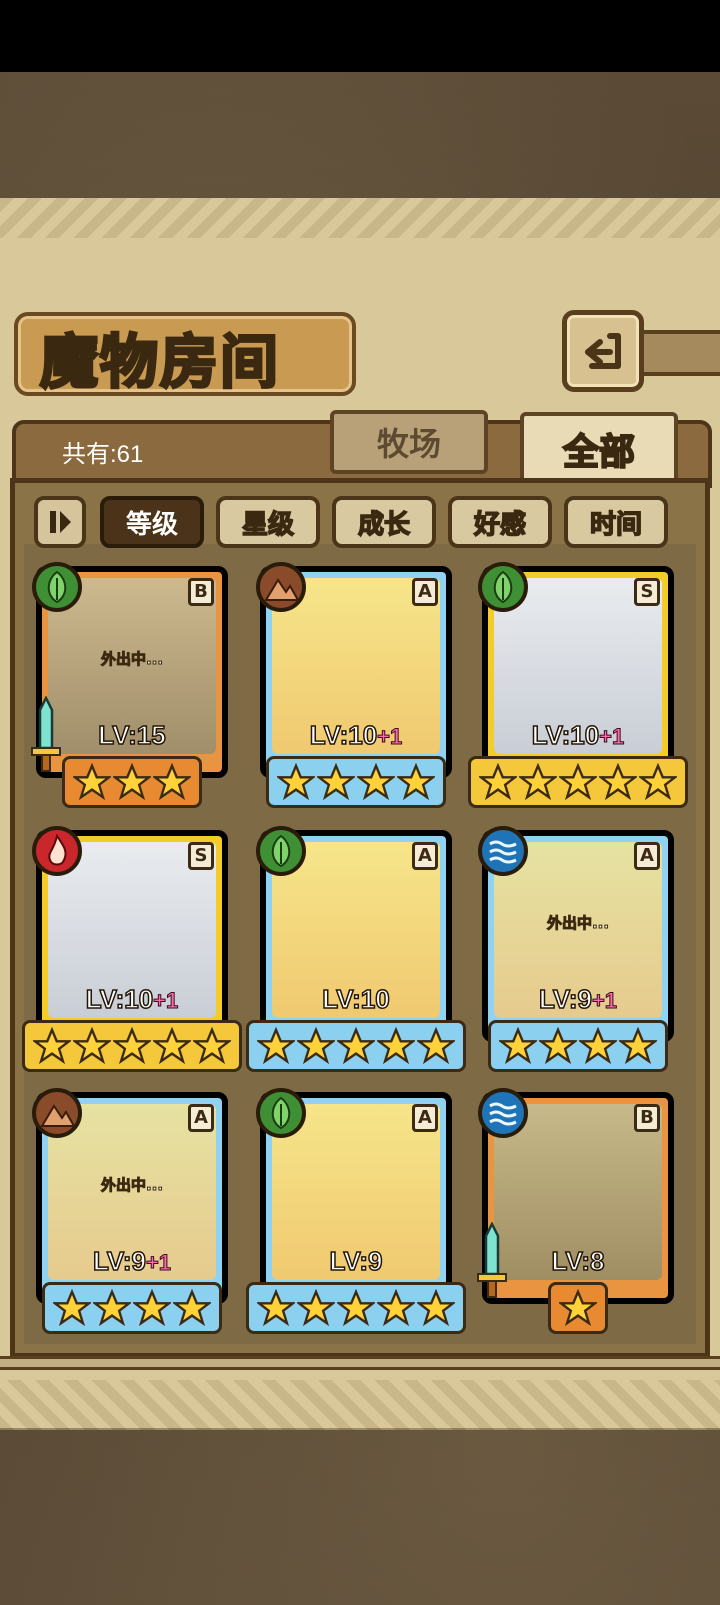 Image resolution: width=720 pixels, height=1605 pixels. What do you see at coordinates (268, 522) in the screenshot?
I see `sort-star-button: 星级` at bounding box center [268, 522].